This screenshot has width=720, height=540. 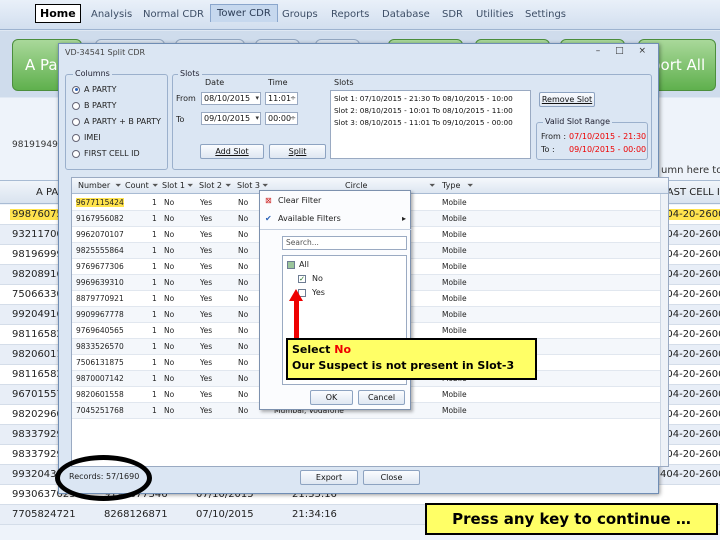 I want to click on menu-utilities: Utilities, so click(x=495, y=14).